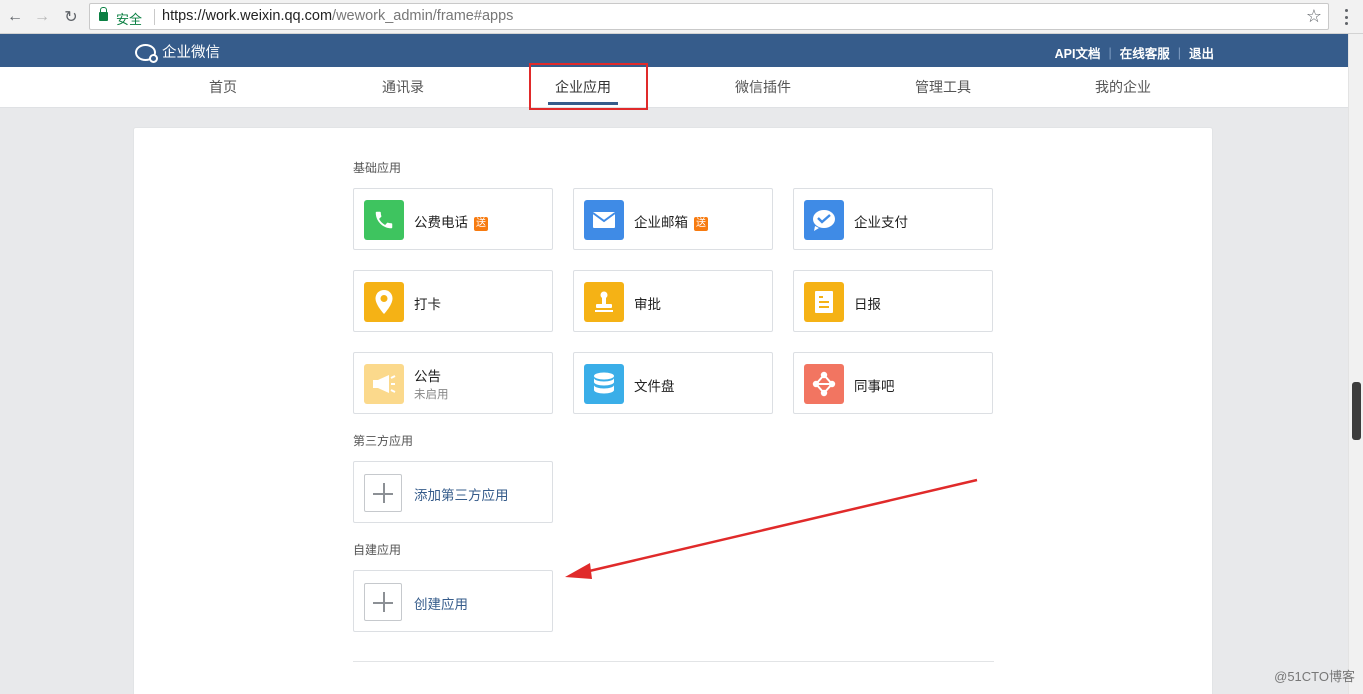 This screenshot has width=1363, height=694. Describe the element at coordinates (673, 661) in the screenshot. I see `section-divider` at that location.